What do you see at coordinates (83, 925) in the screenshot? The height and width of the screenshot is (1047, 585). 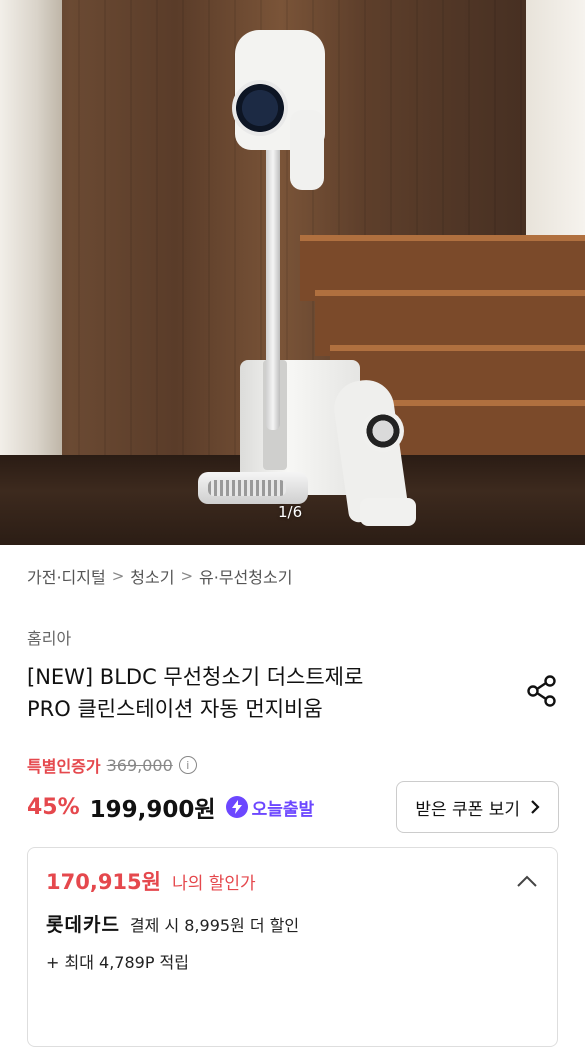 I see `card-brand-logo: 롯데카드` at bounding box center [83, 925].